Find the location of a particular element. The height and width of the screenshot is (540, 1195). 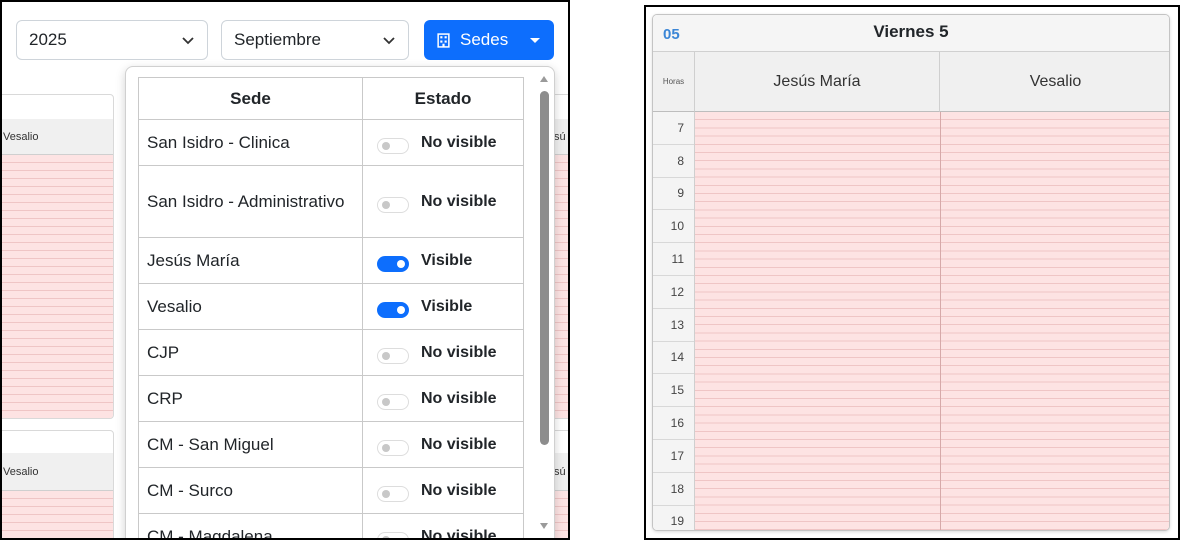

sede-row: CM - Magdalena No visible is located at coordinates (331, 526).